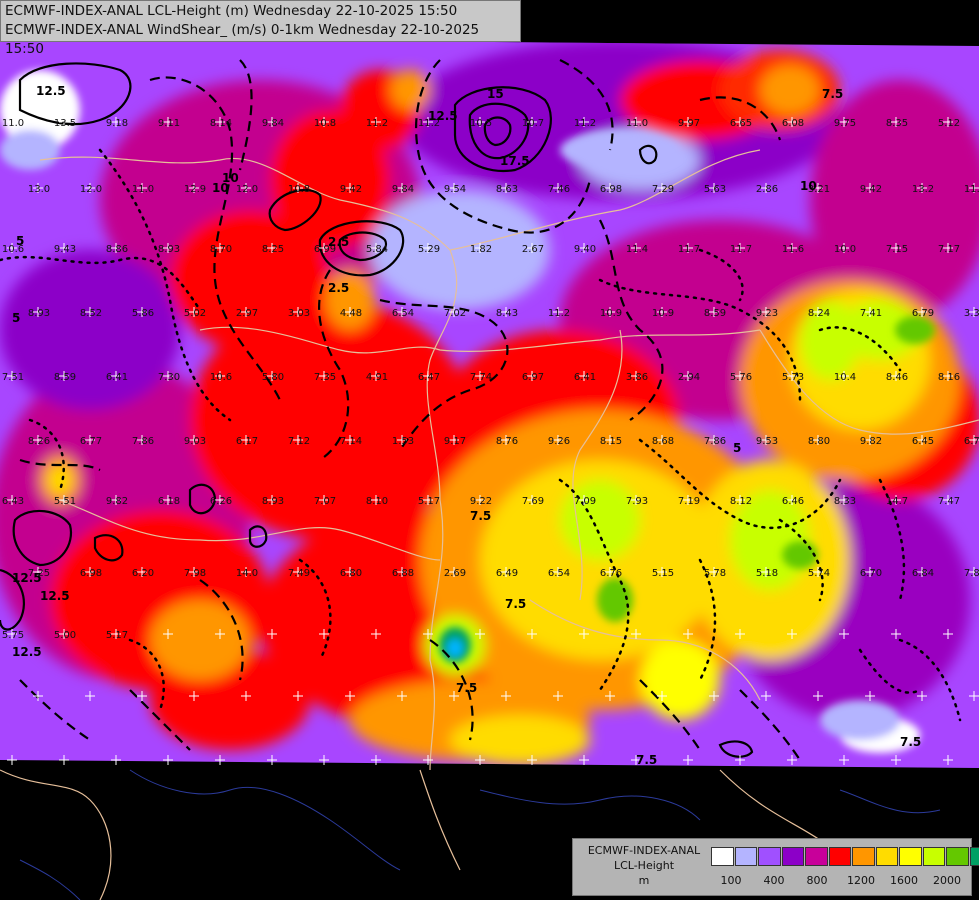 Image resolution: width=979 pixels, height=900 pixels. What do you see at coordinates (715, 441) in the screenshot?
I see `station-value: 7.86` at bounding box center [715, 441].